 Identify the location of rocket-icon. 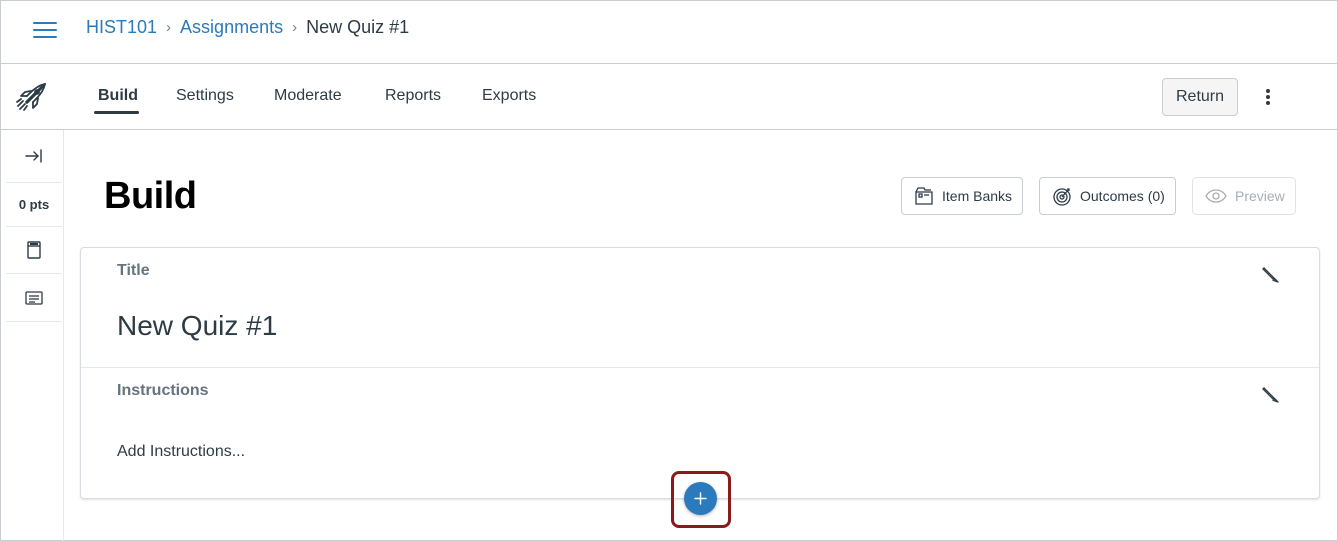
(31, 97).